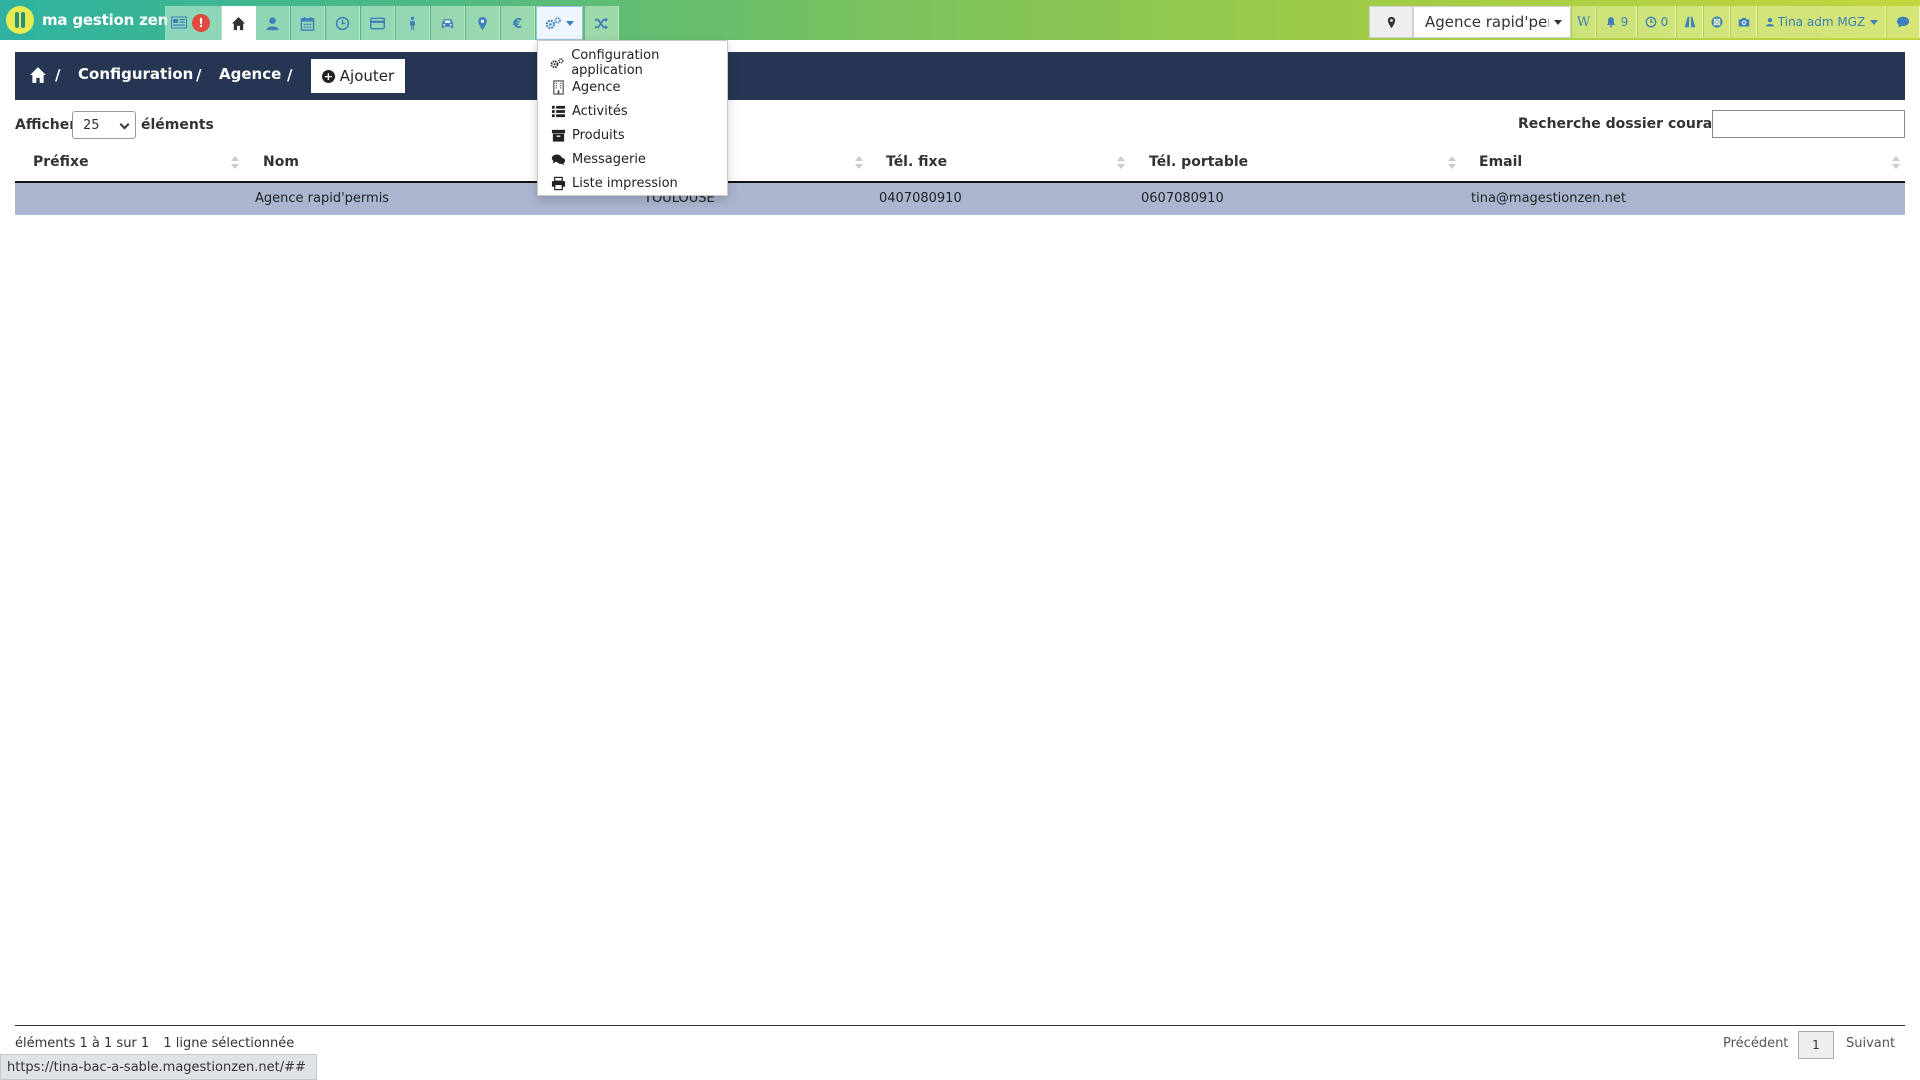 This screenshot has height=1080, width=1920. I want to click on menu-item-label: Activités, so click(600, 111).